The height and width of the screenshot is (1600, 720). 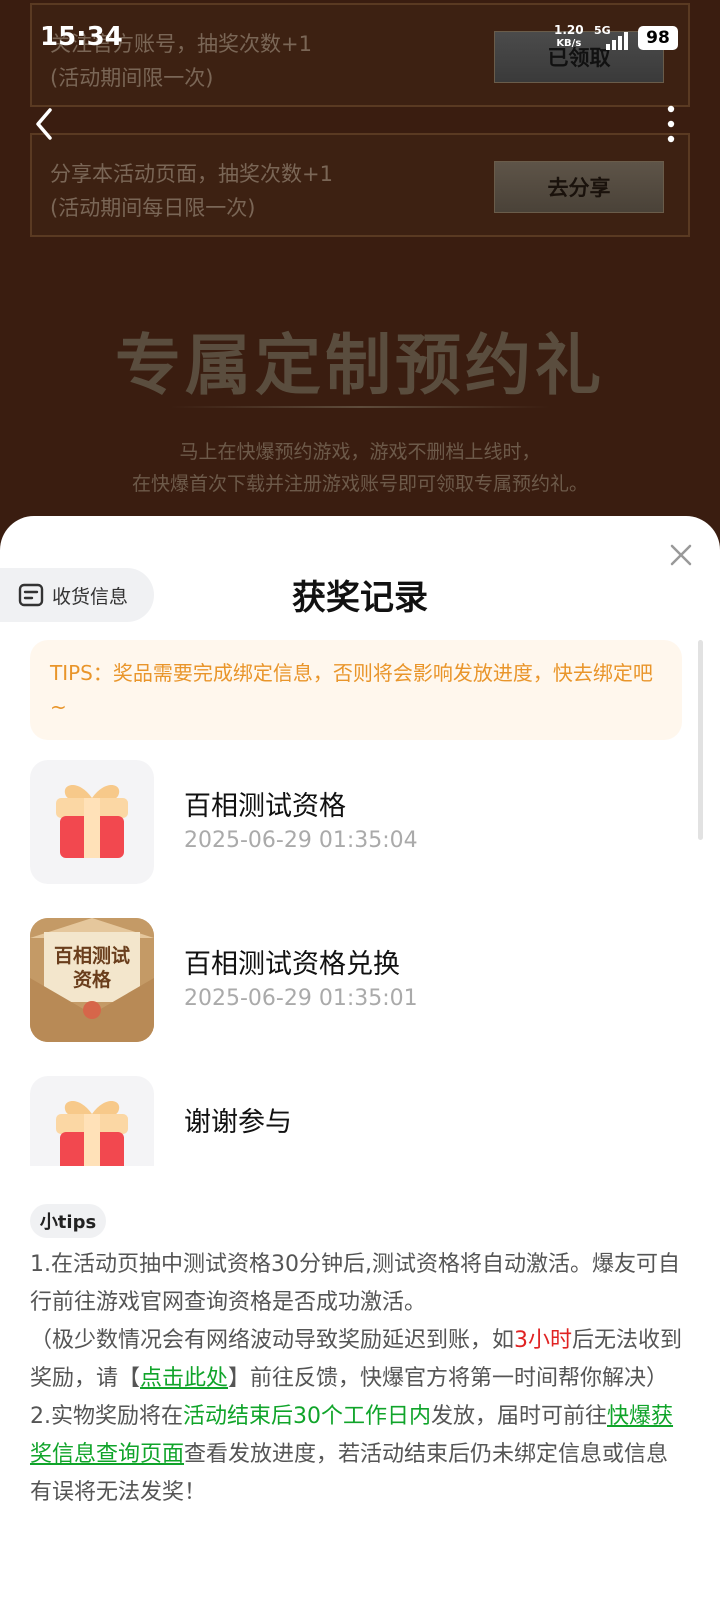 I want to click on record-name: 谢谢参与, so click(x=238, y=1122).